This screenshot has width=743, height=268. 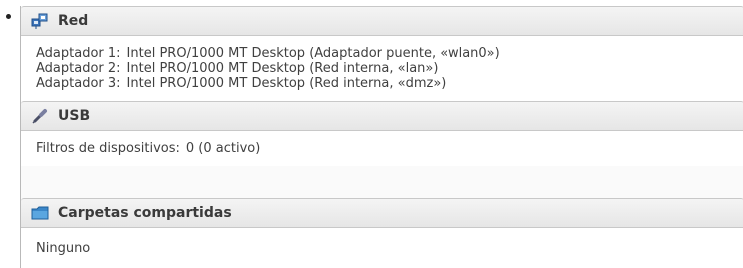 I want to click on device-filters-value: 0 (0 activo), so click(x=223, y=148).